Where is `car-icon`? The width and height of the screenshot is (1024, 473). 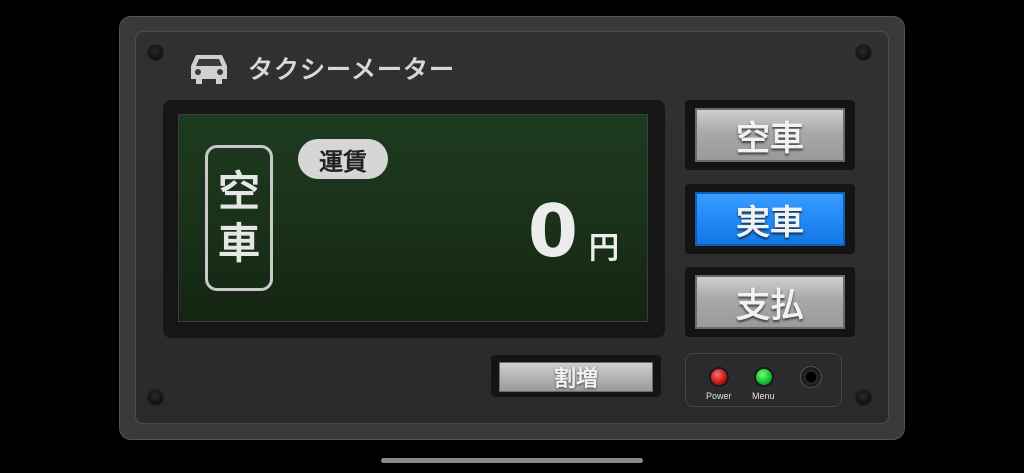 car-icon is located at coordinates (209, 69).